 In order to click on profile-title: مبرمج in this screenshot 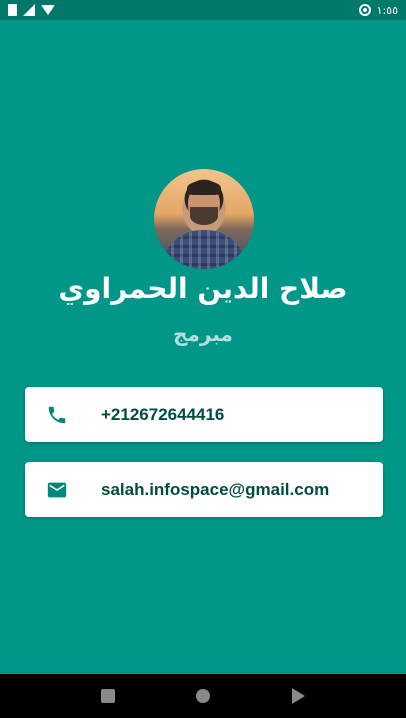, I will do `click(203, 334)`.